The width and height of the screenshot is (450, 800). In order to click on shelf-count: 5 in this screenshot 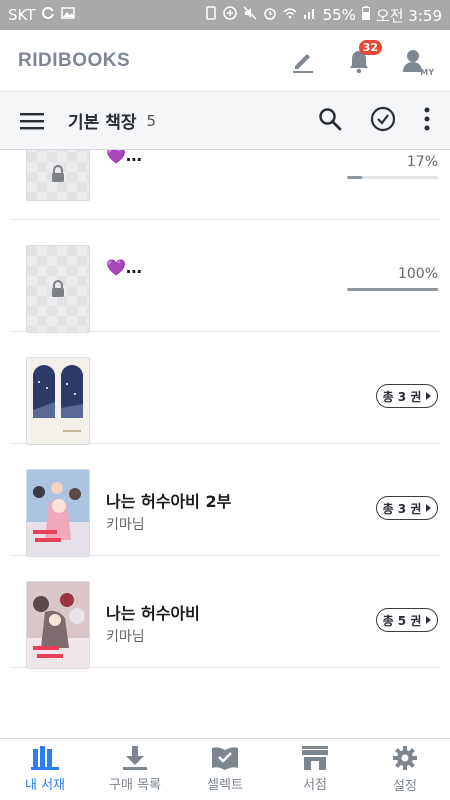, I will do `click(151, 120)`.